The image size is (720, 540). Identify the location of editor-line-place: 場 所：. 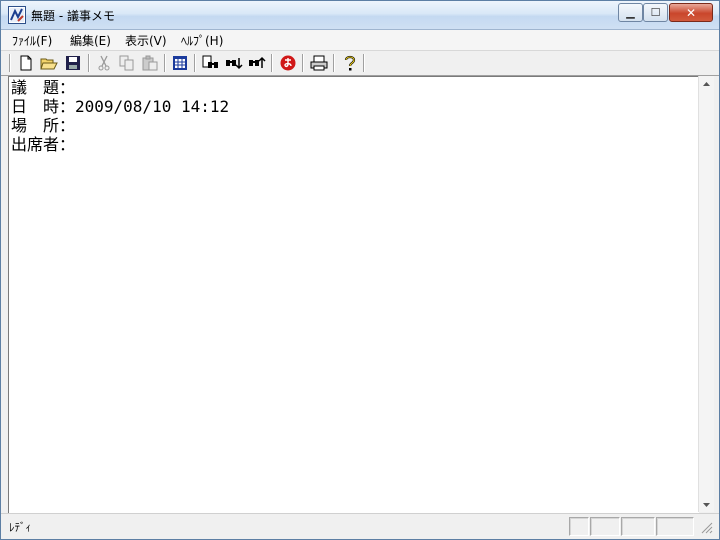
(43, 125).